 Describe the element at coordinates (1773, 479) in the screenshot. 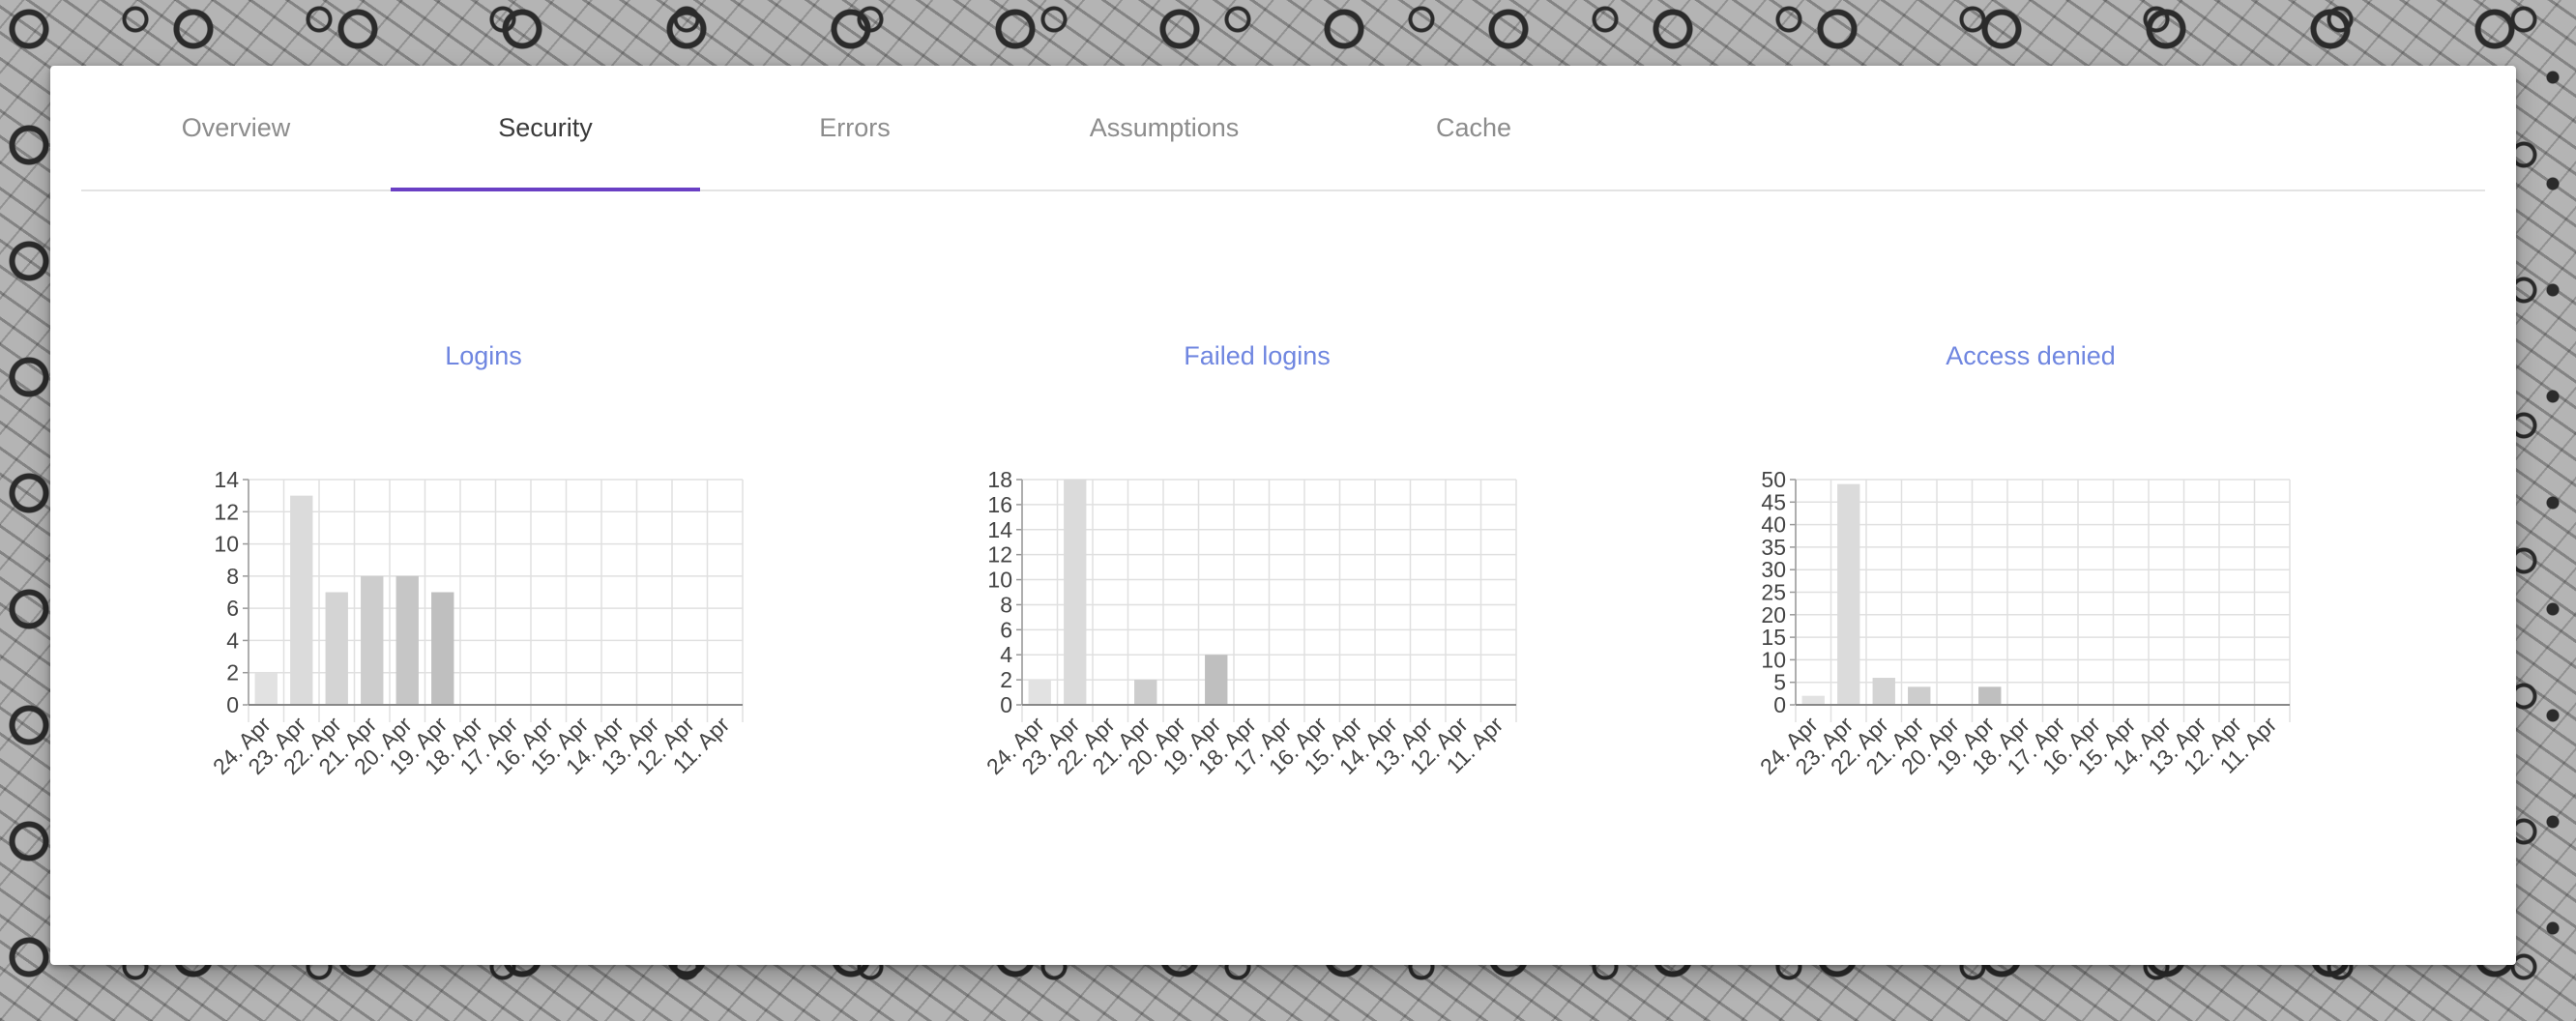

I see `y-tick-label: 50` at that location.